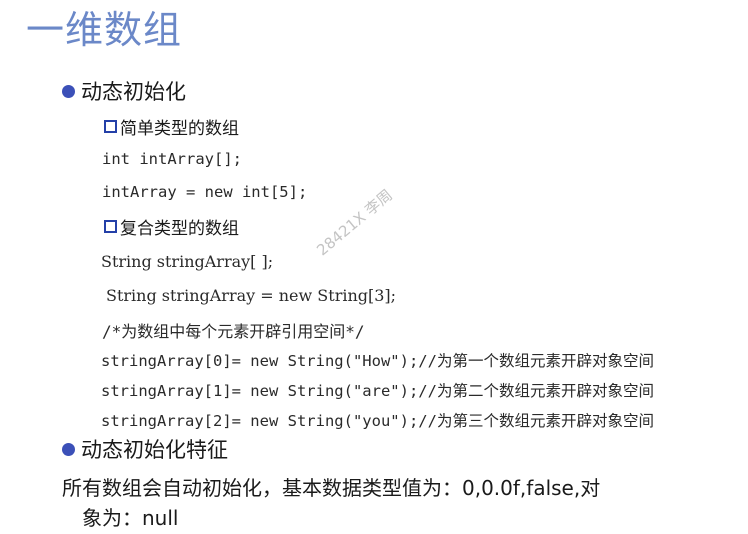 The width and height of the screenshot is (748, 534). What do you see at coordinates (187, 261) in the screenshot?
I see `code-line-declare-string-array: String stringArray[ ];` at bounding box center [187, 261].